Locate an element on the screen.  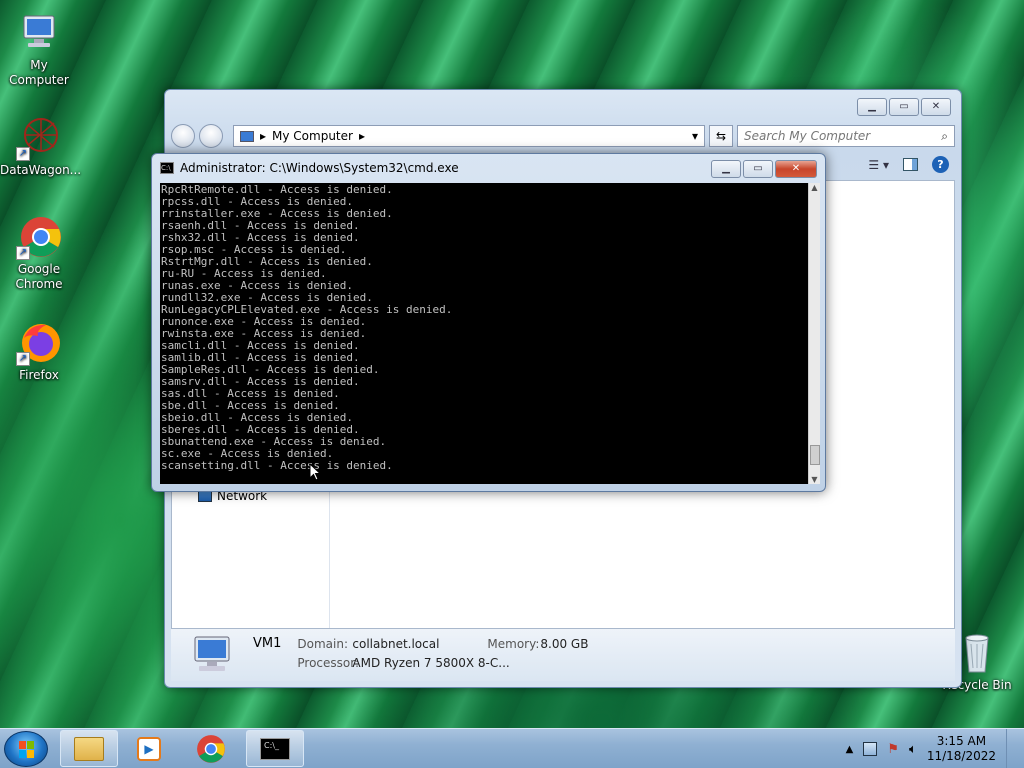
show-desktop-button is located at coordinates (1011, 748).